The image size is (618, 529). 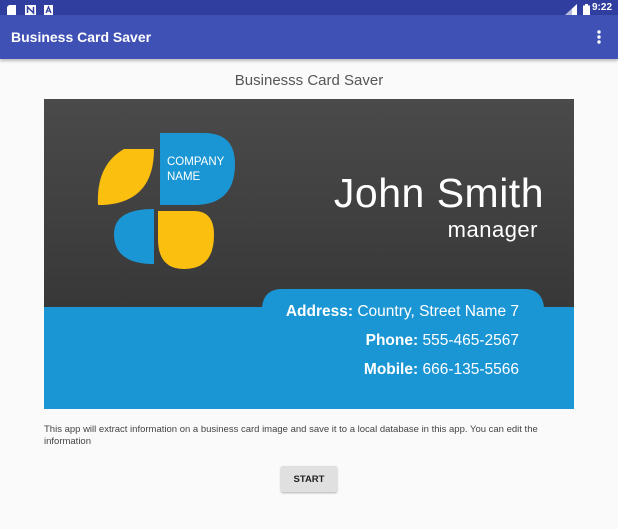 What do you see at coordinates (309, 80) in the screenshot?
I see `page-heading: Businesss Card Saver` at bounding box center [309, 80].